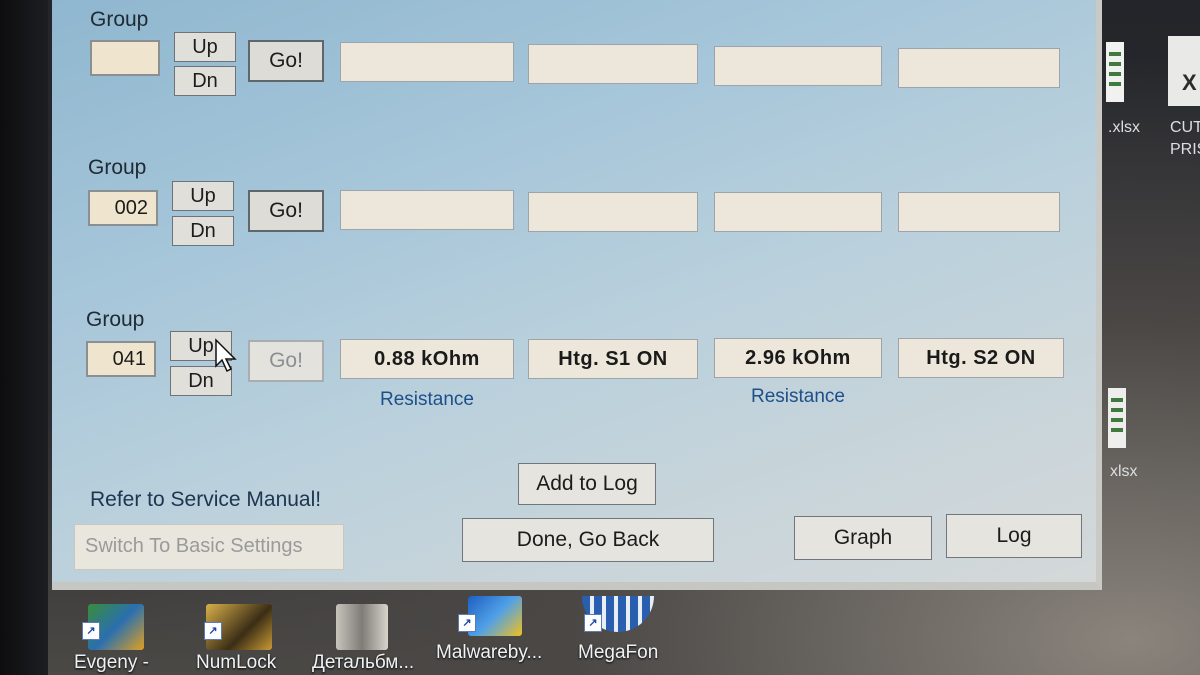  I want to click on service-manual-note: Refer to Service Manual!, so click(206, 499).